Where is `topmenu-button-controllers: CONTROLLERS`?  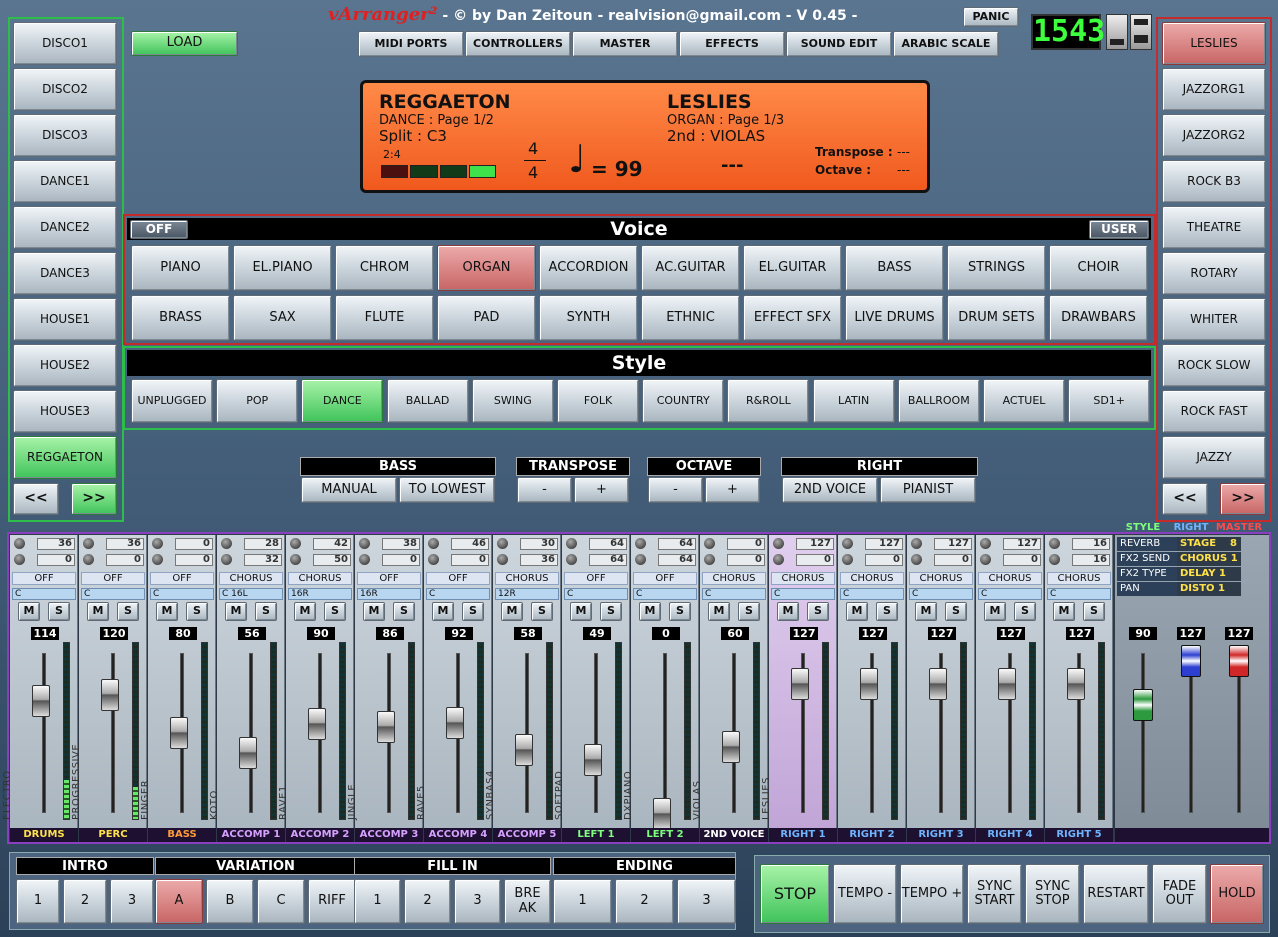 topmenu-button-controllers: CONTROLLERS is located at coordinates (518, 44).